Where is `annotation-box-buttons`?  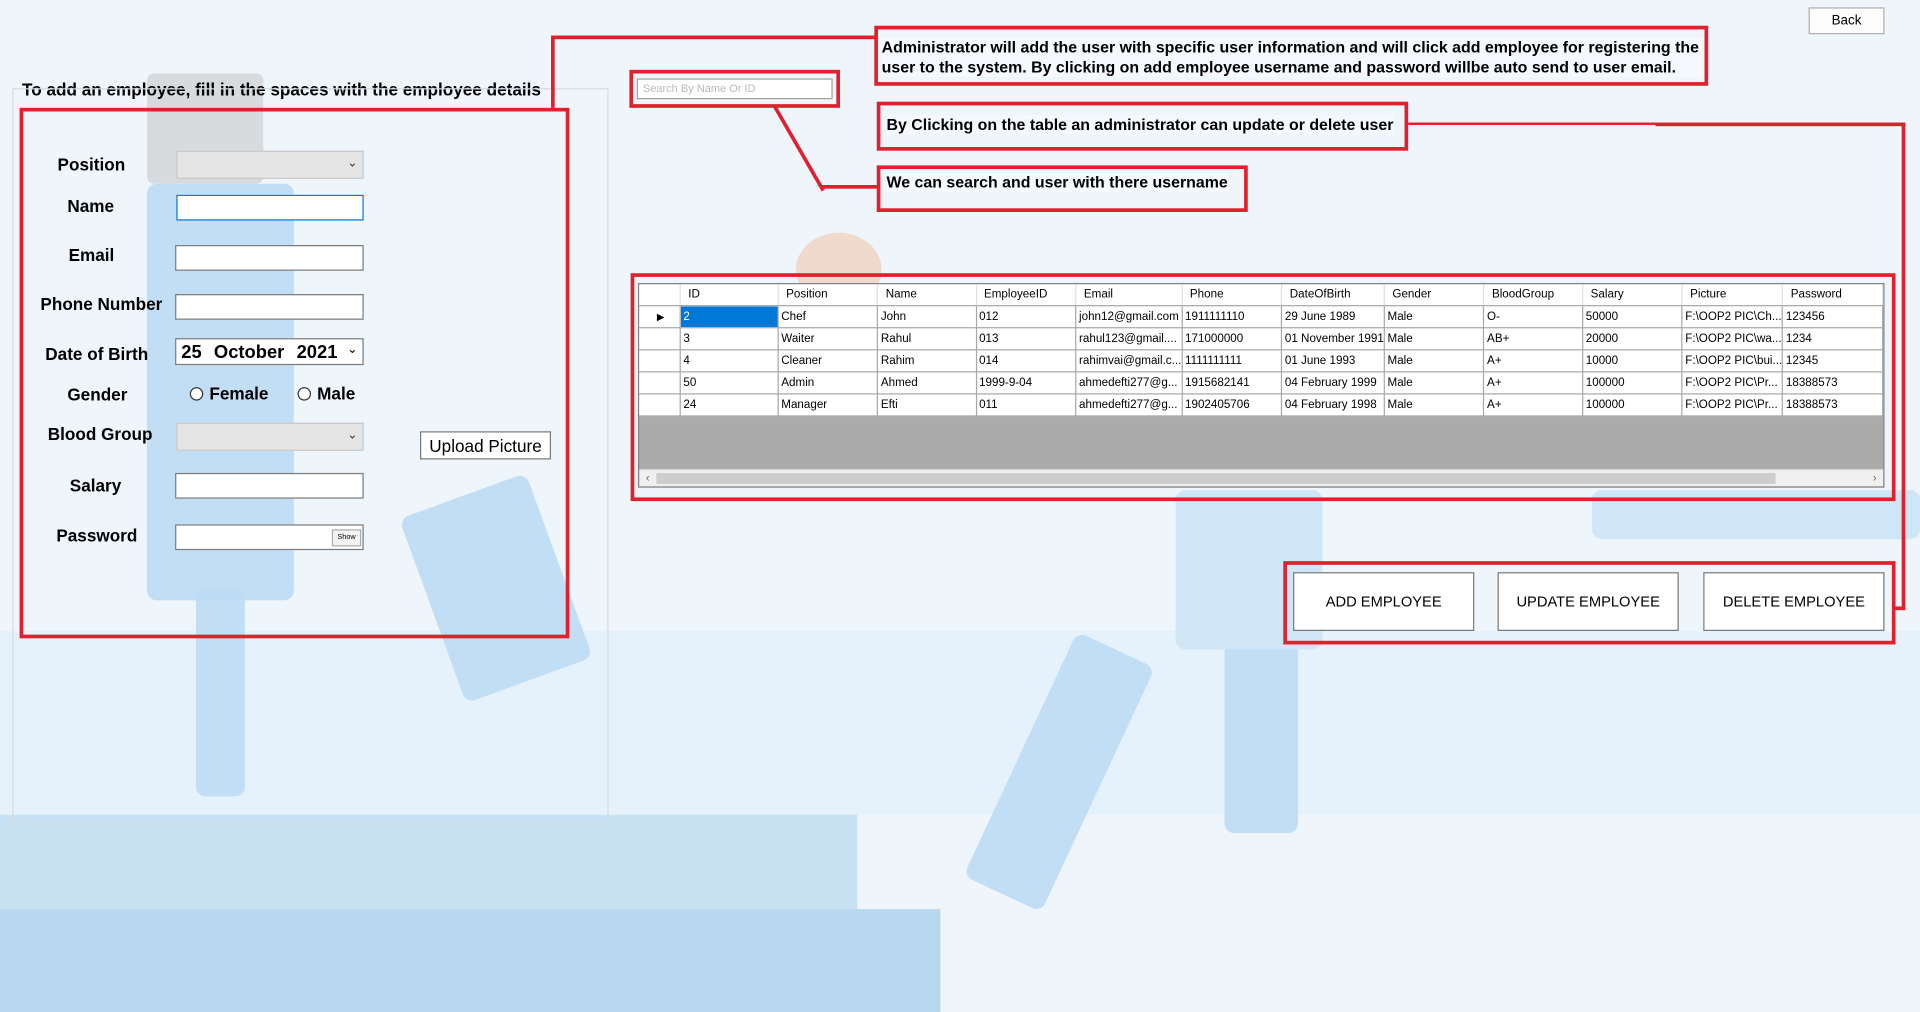
annotation-box-buttons is located at coordinates (1589, 603).